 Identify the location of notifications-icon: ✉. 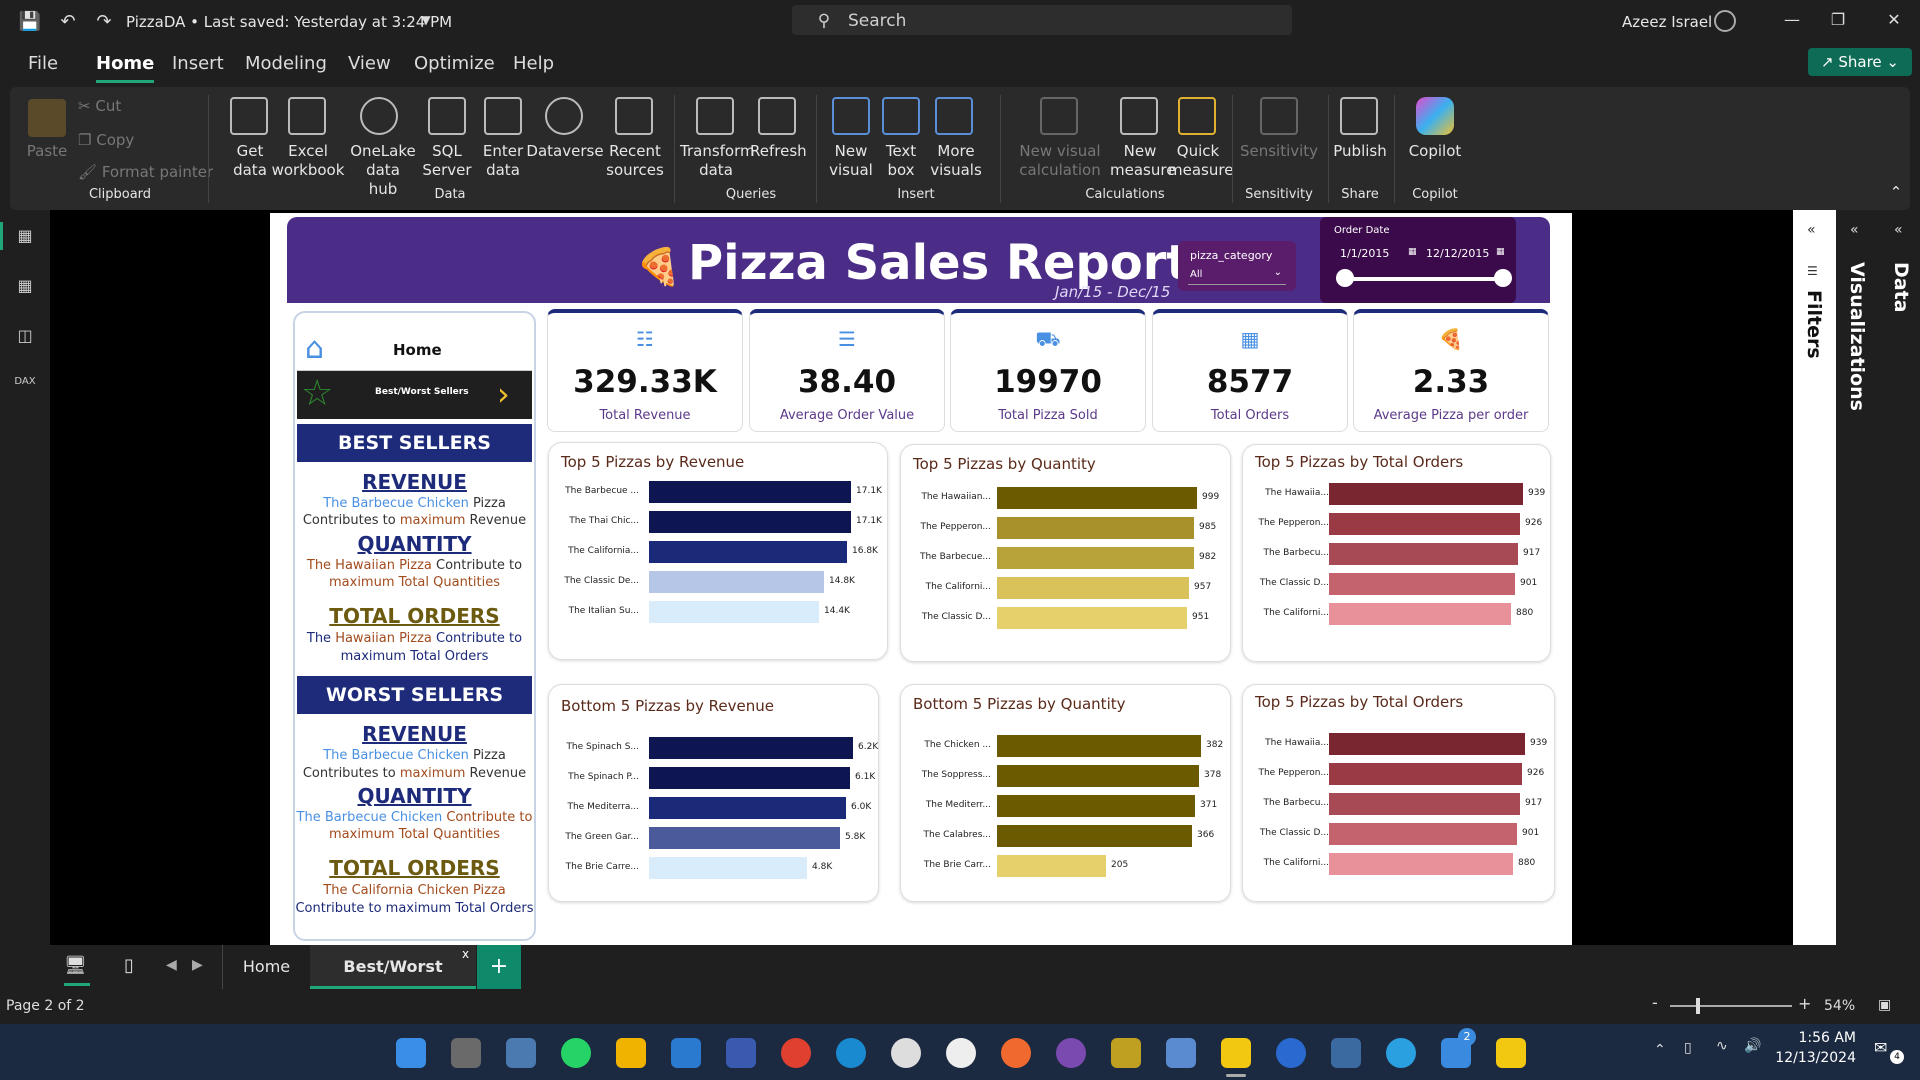
(1880, 1047).